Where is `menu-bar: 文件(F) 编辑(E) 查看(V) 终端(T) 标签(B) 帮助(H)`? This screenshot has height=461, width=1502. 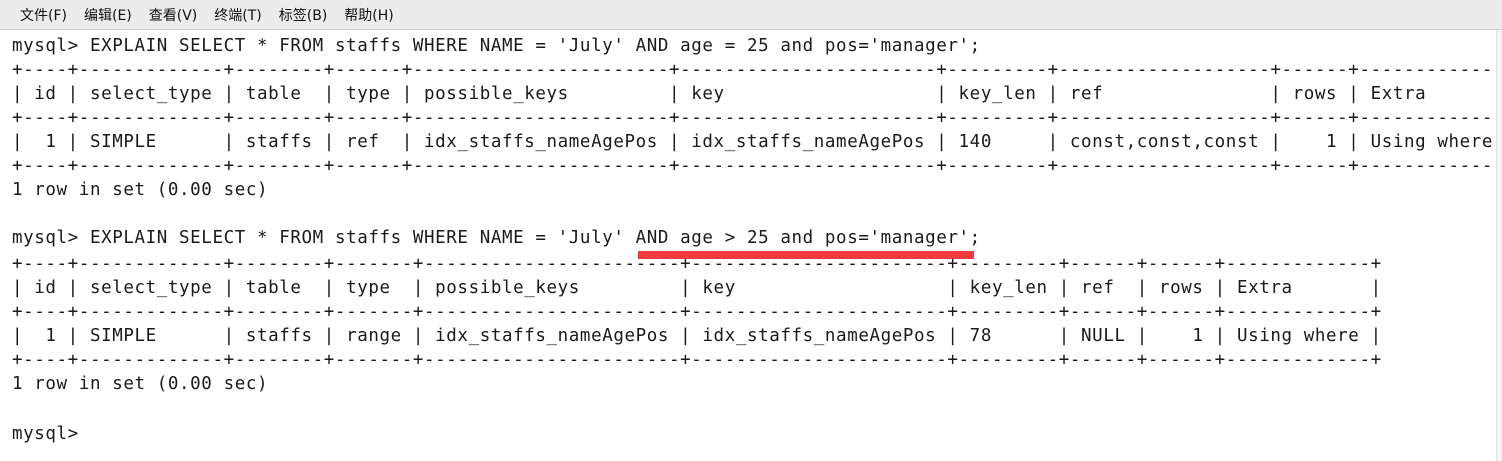
menu-bar: 文件(F) 编辑(E) 查看(V) 终端(T) 标签(B) 帮助(H) is located at coordinates (751, 15).